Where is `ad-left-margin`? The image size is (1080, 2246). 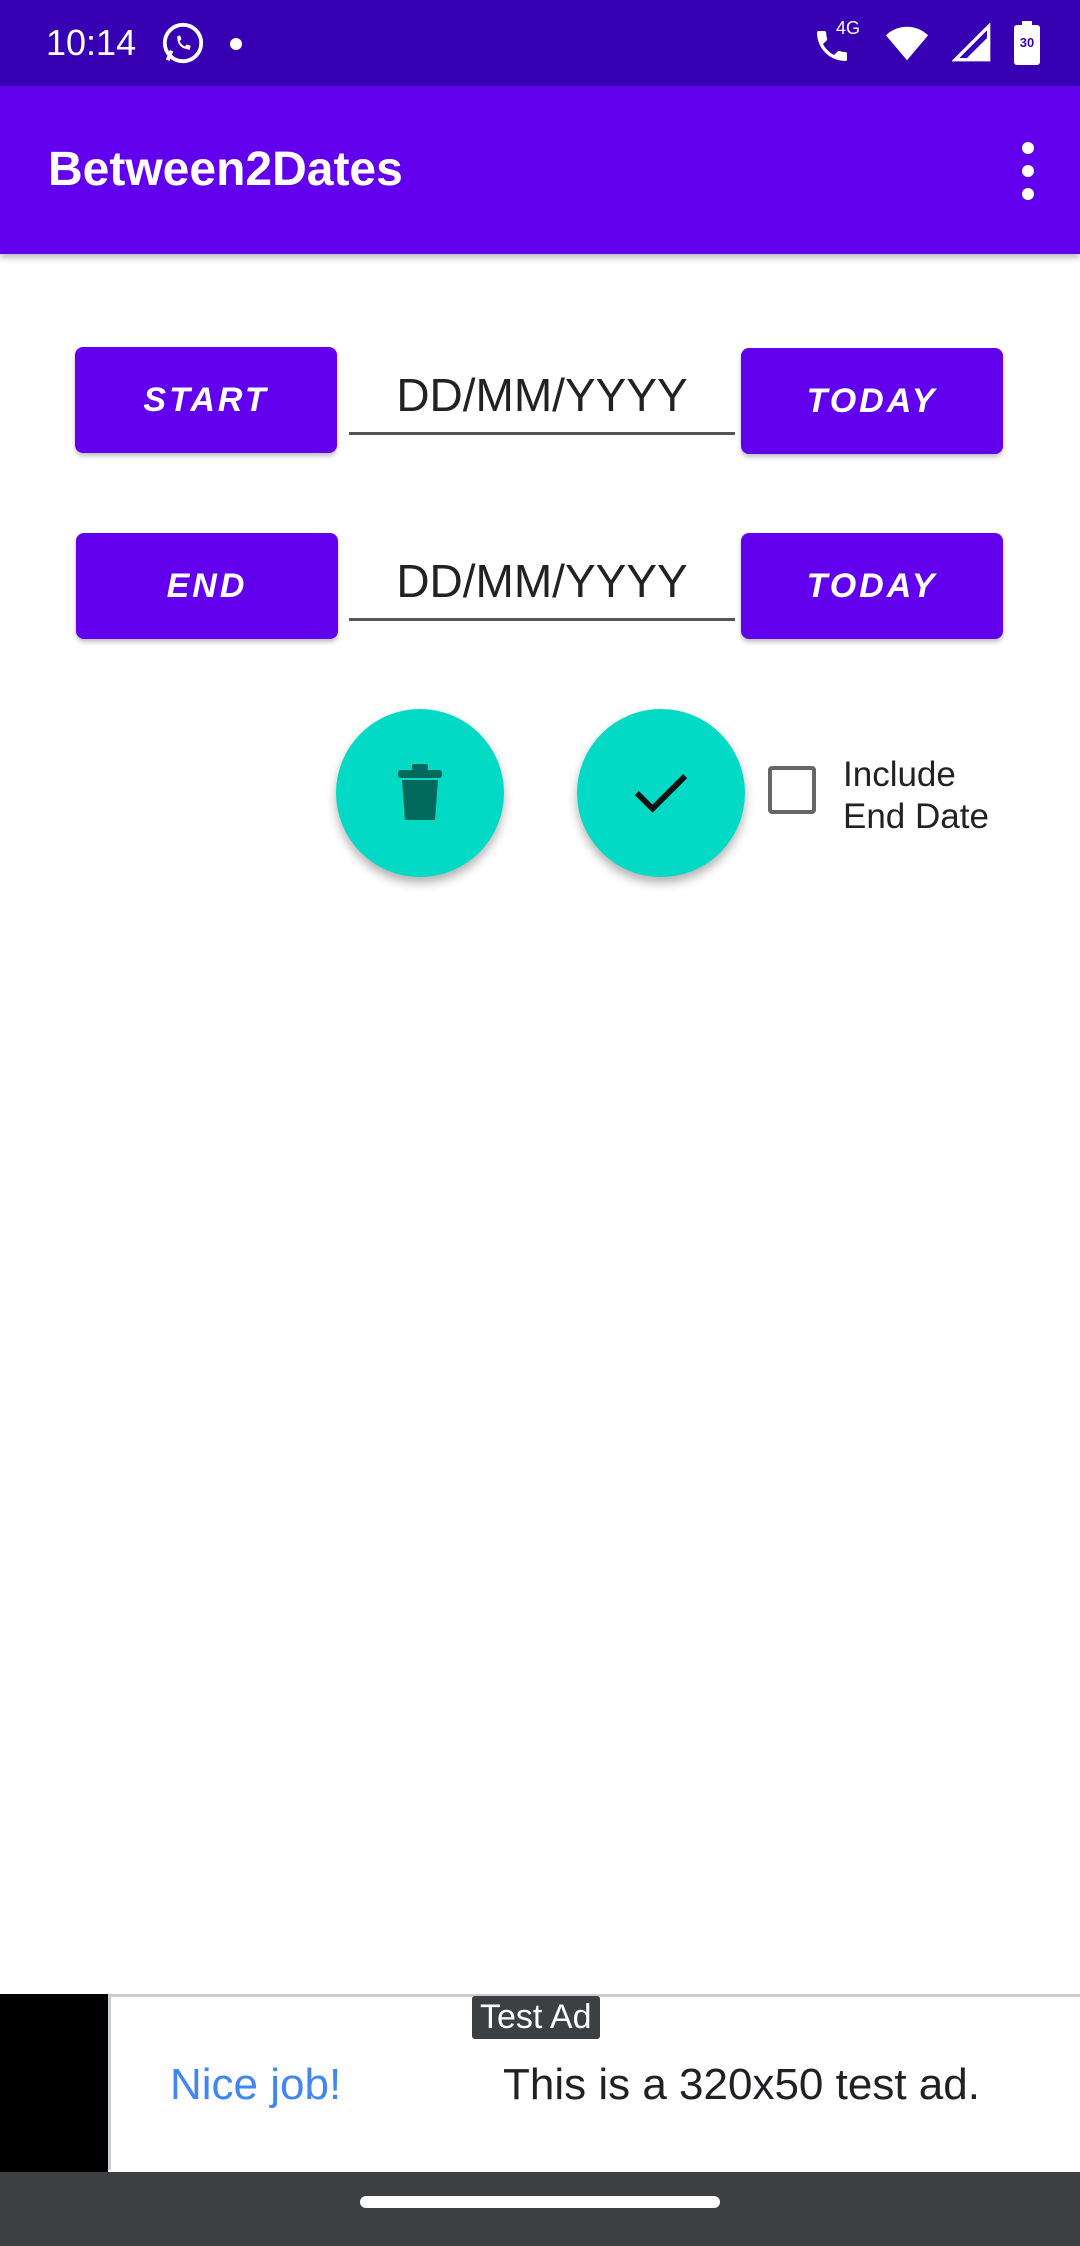 ad-left-margin is located at coordinates (54, 2083).